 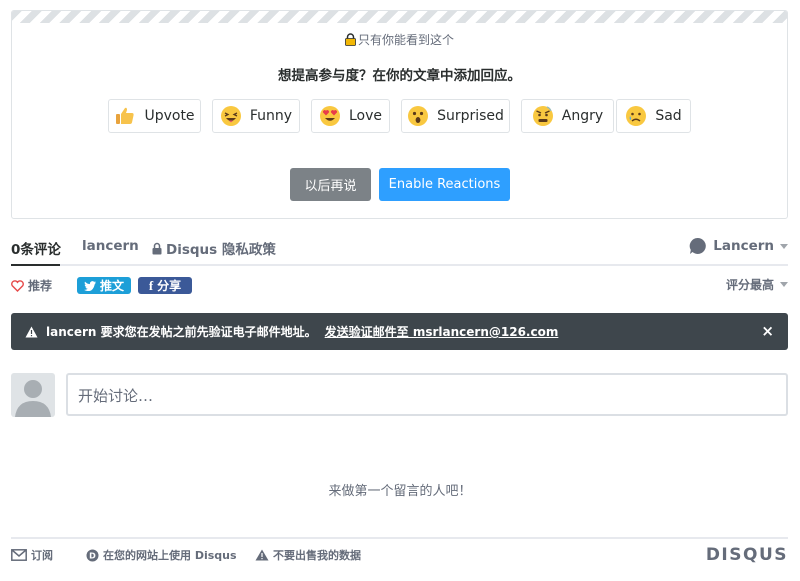 I want to click on tab-privacy-label: Disqus 隐私政策, so click(x=221, y=250).